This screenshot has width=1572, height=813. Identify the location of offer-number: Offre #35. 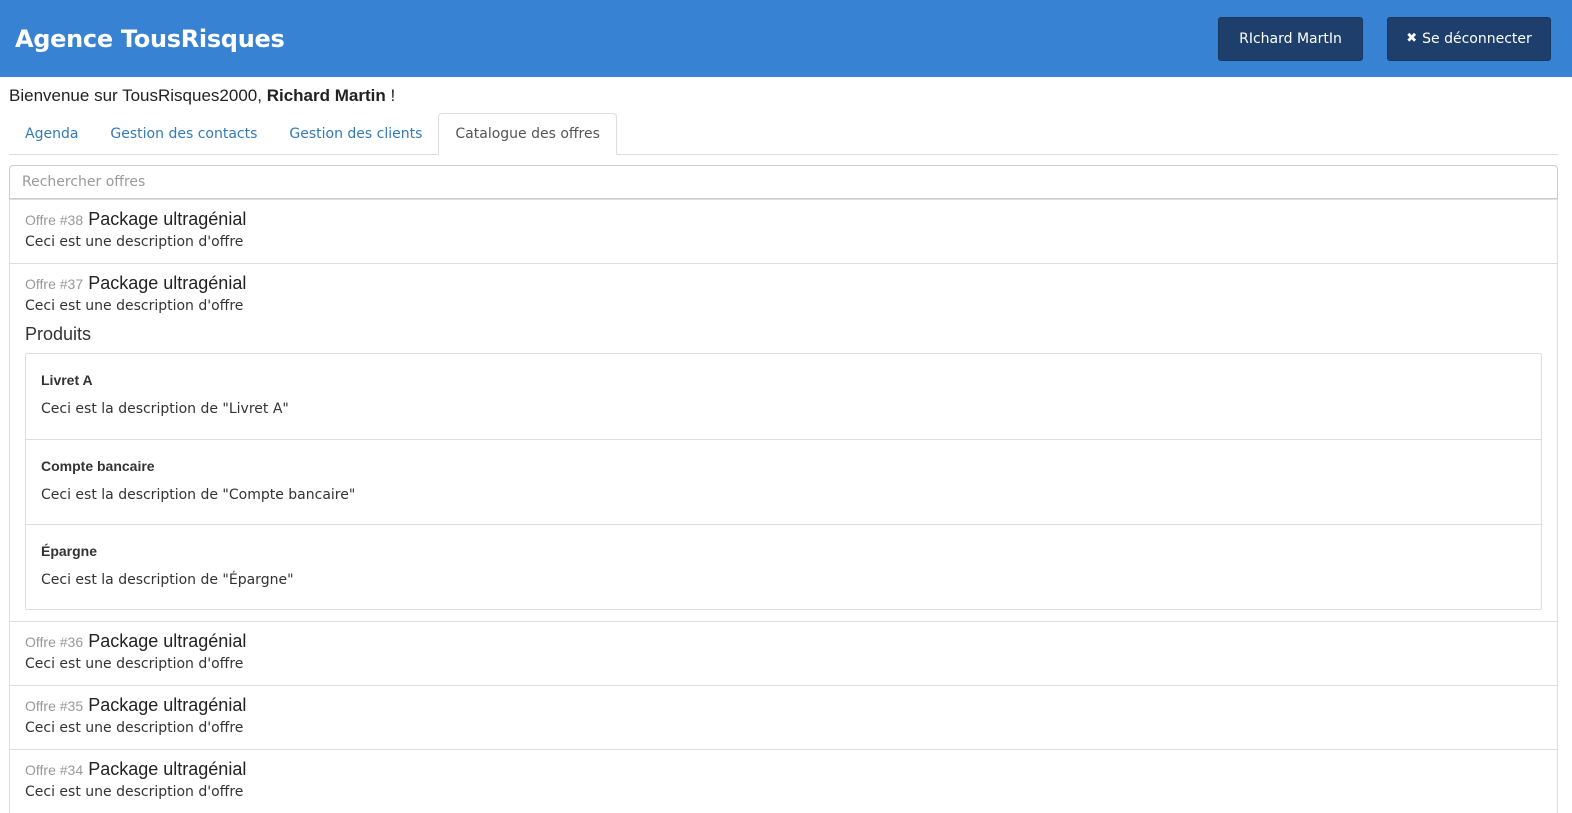
(54, 706).